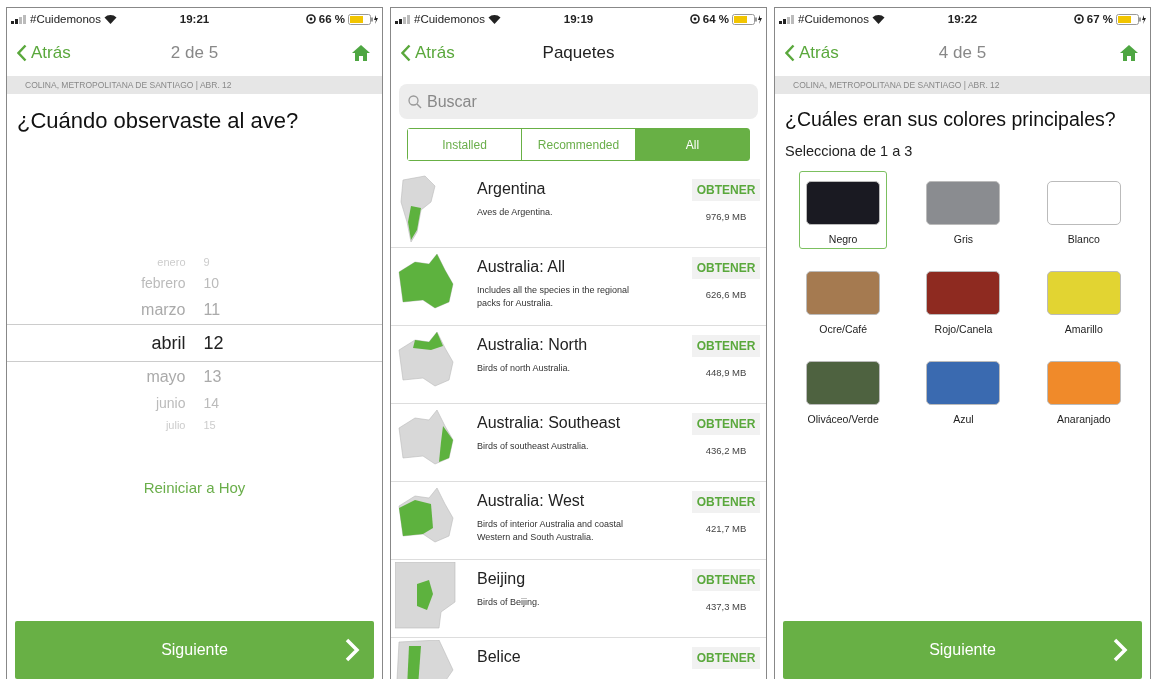 This screenshot has width=1155, height=686. Describe the element at coordinates (194, 19) in the screenshot. I see `status-time: 19:21` at that location.